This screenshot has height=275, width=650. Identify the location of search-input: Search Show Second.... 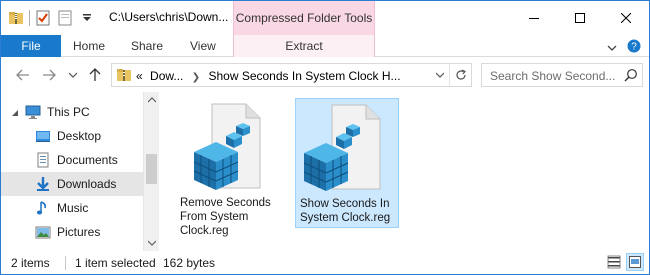
(562, 75).